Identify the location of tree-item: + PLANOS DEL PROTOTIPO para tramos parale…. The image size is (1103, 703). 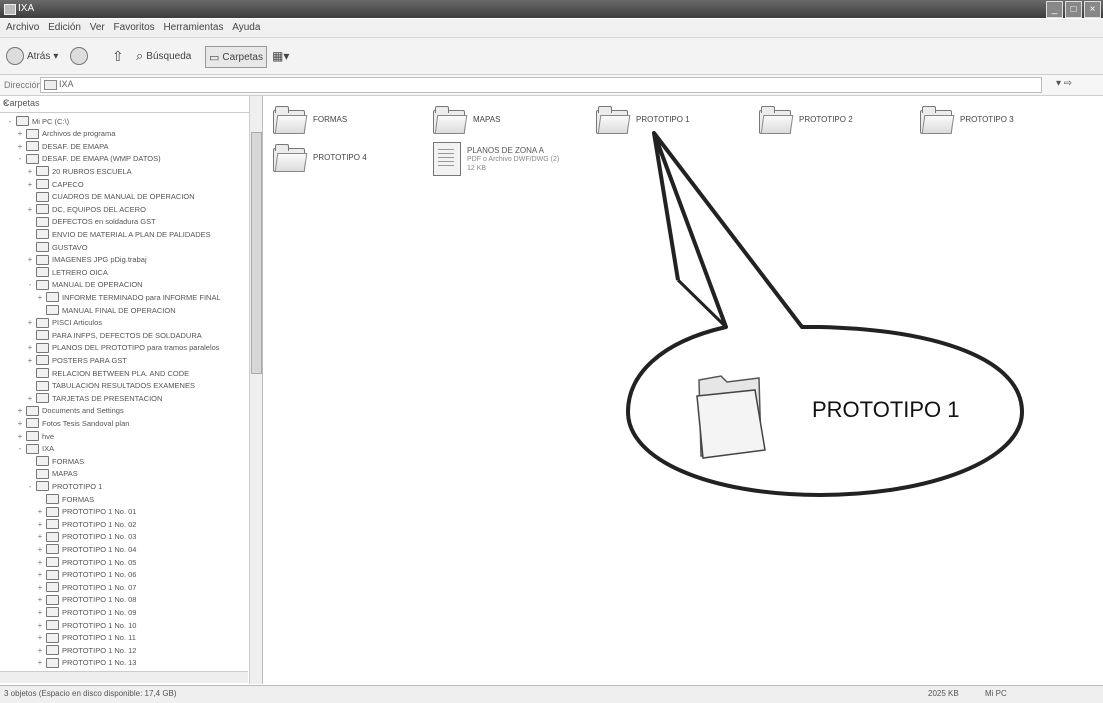
(123, 348).